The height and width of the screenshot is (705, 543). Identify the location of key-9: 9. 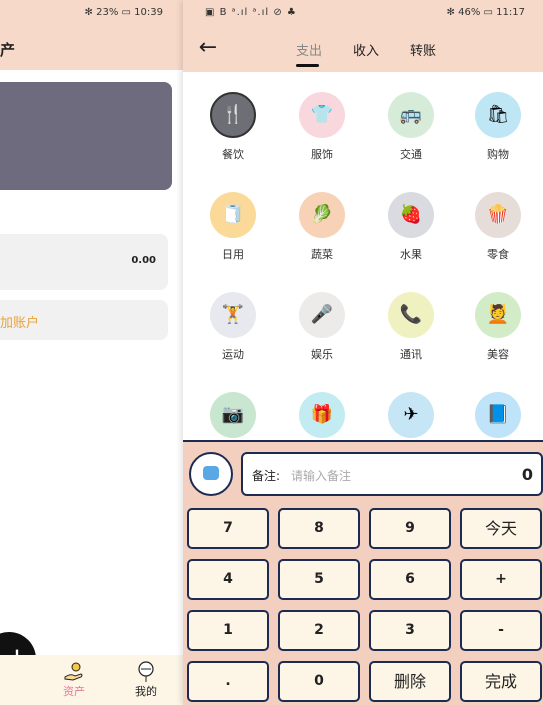
(410, 528).